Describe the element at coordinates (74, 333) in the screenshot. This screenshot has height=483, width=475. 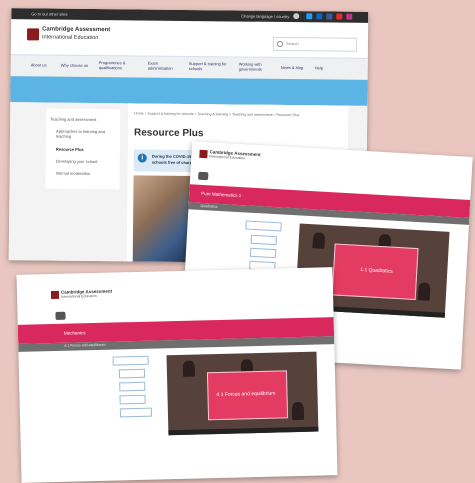
I see `course-title: Mechanics` at that location.